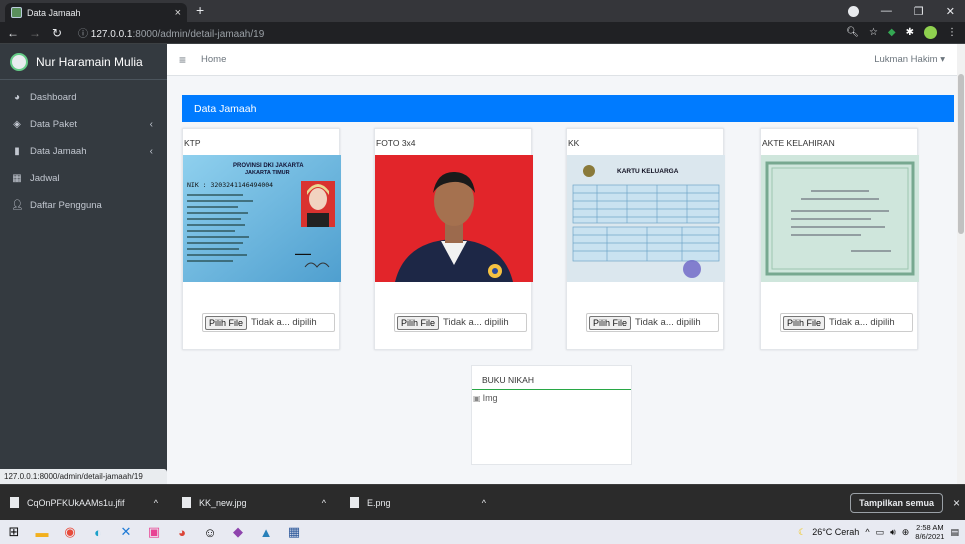  What do you see at coordinates (893, 532) in the screenshot?
I see `volume-icon: 🔊︎` at bounding box center [893, 532].